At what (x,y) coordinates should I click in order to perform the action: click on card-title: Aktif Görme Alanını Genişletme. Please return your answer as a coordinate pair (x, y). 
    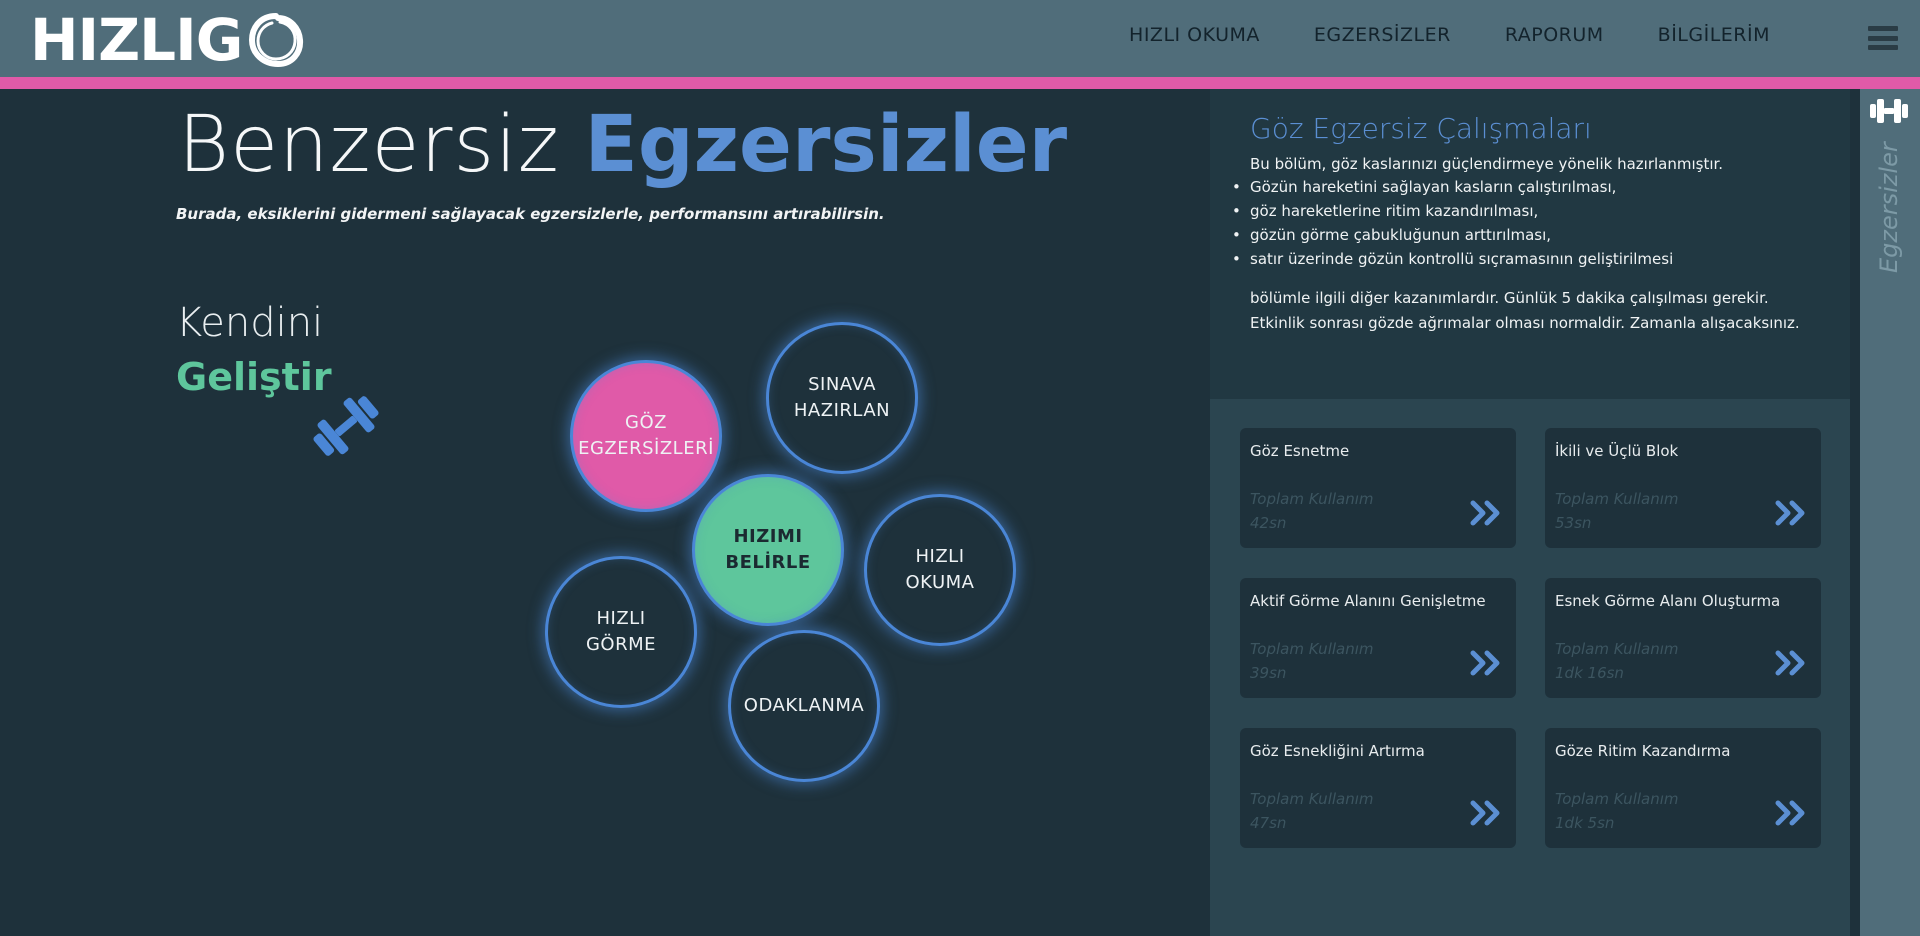
    Looking at the image, I should click on (1368, 601).